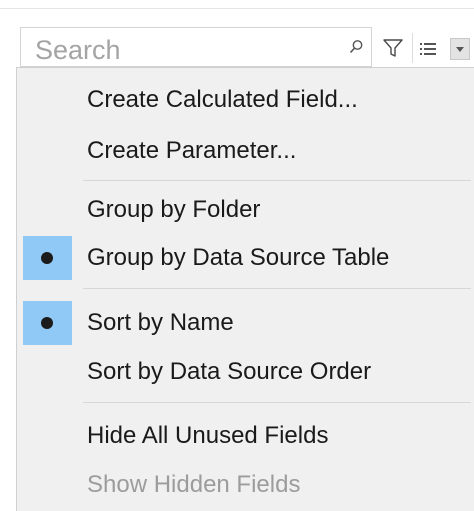  What do you see at coordinates (393, 48) in the screenshot?
I see `filter-icon` at bounding box center [393, 48].